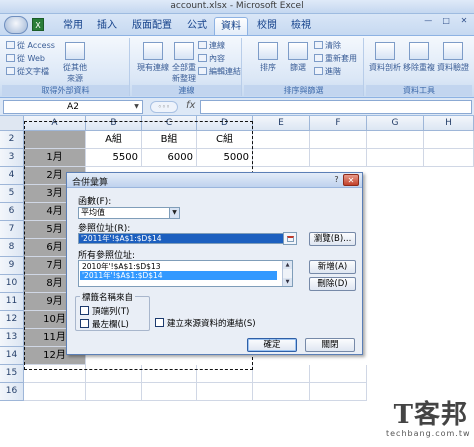 The image size is (474, 447). I want to click on sort-button: 排序, so click(268, 57).